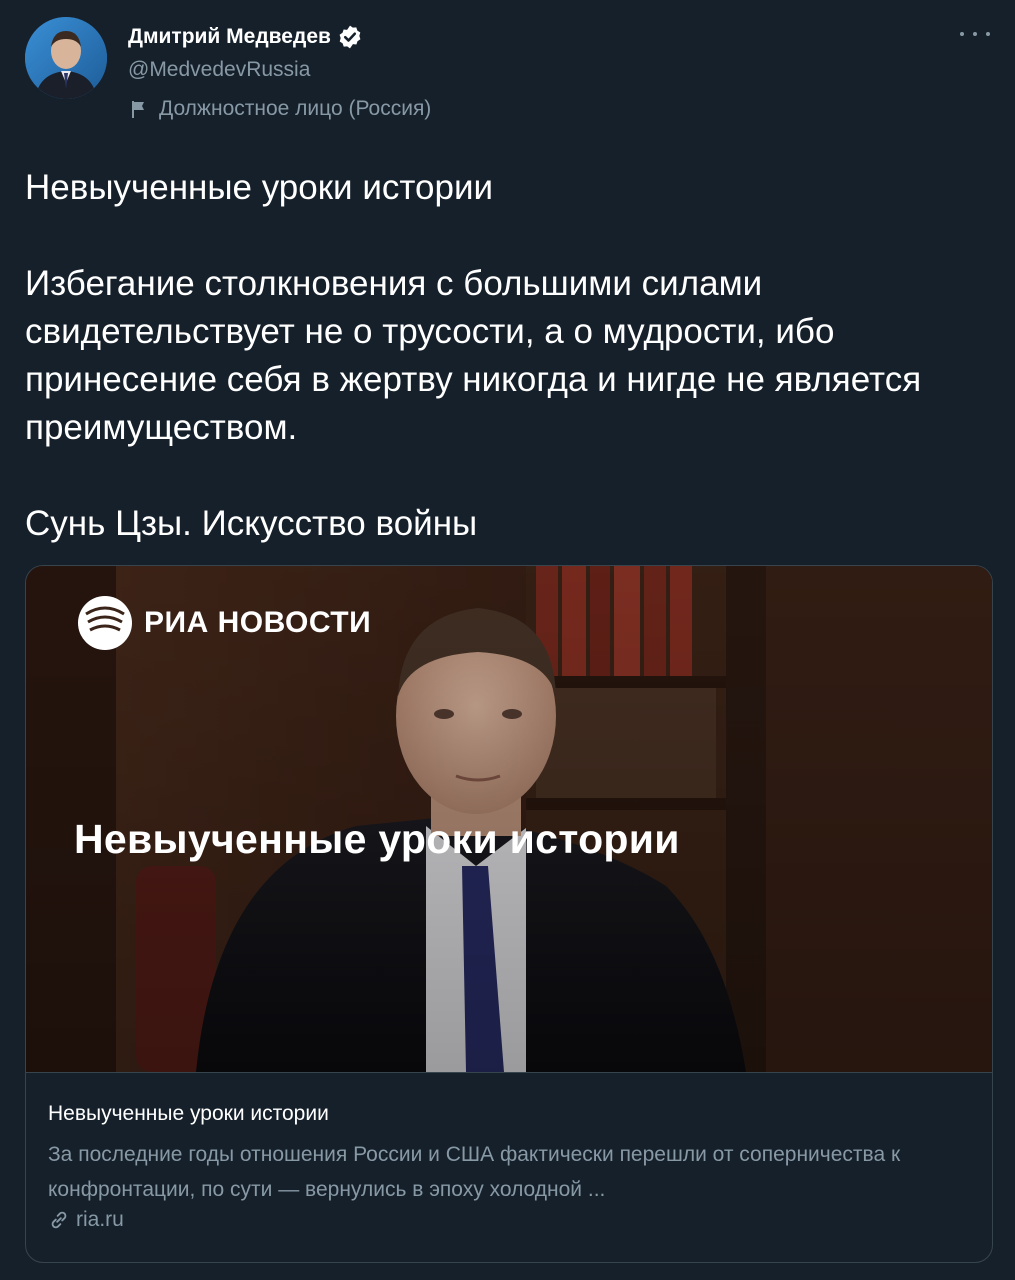 The width and height of the screenshot is (1015, 1280). I want to click on tweet-paragraph-title: Невыученные уроки истории, so click(259, 187).